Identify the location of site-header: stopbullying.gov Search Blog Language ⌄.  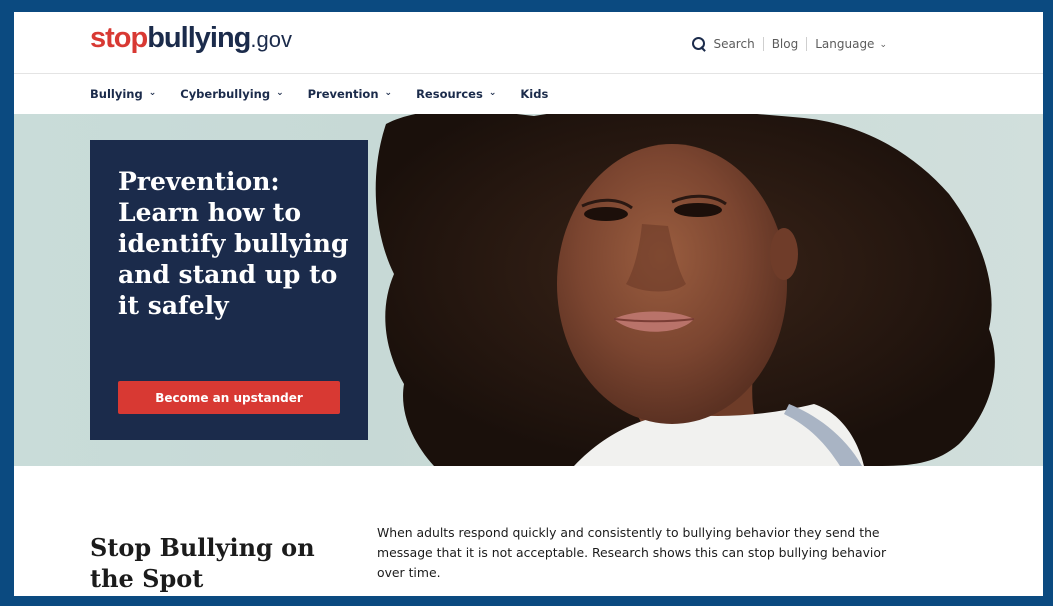
(528, 43).